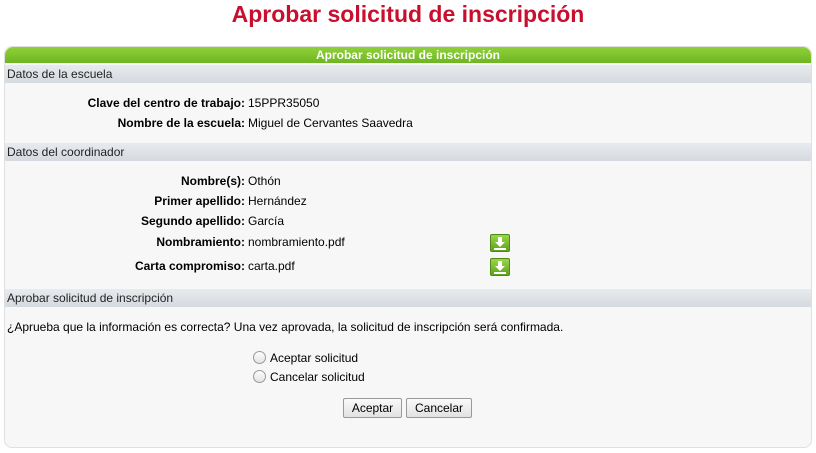 The height and width of the screenshot is (453, 816). Describe the element at coordinates (408, 55) in the screenshot. I see `panel-header: Aprobar solicitud de inscripción` at that location.